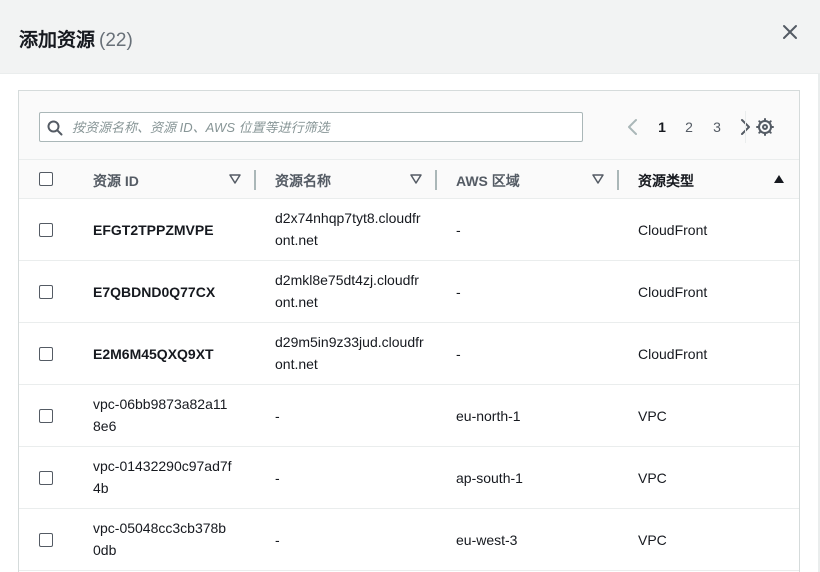 This screenshot has width=820, height=572. I want to click on close-button, so click(790, 32).